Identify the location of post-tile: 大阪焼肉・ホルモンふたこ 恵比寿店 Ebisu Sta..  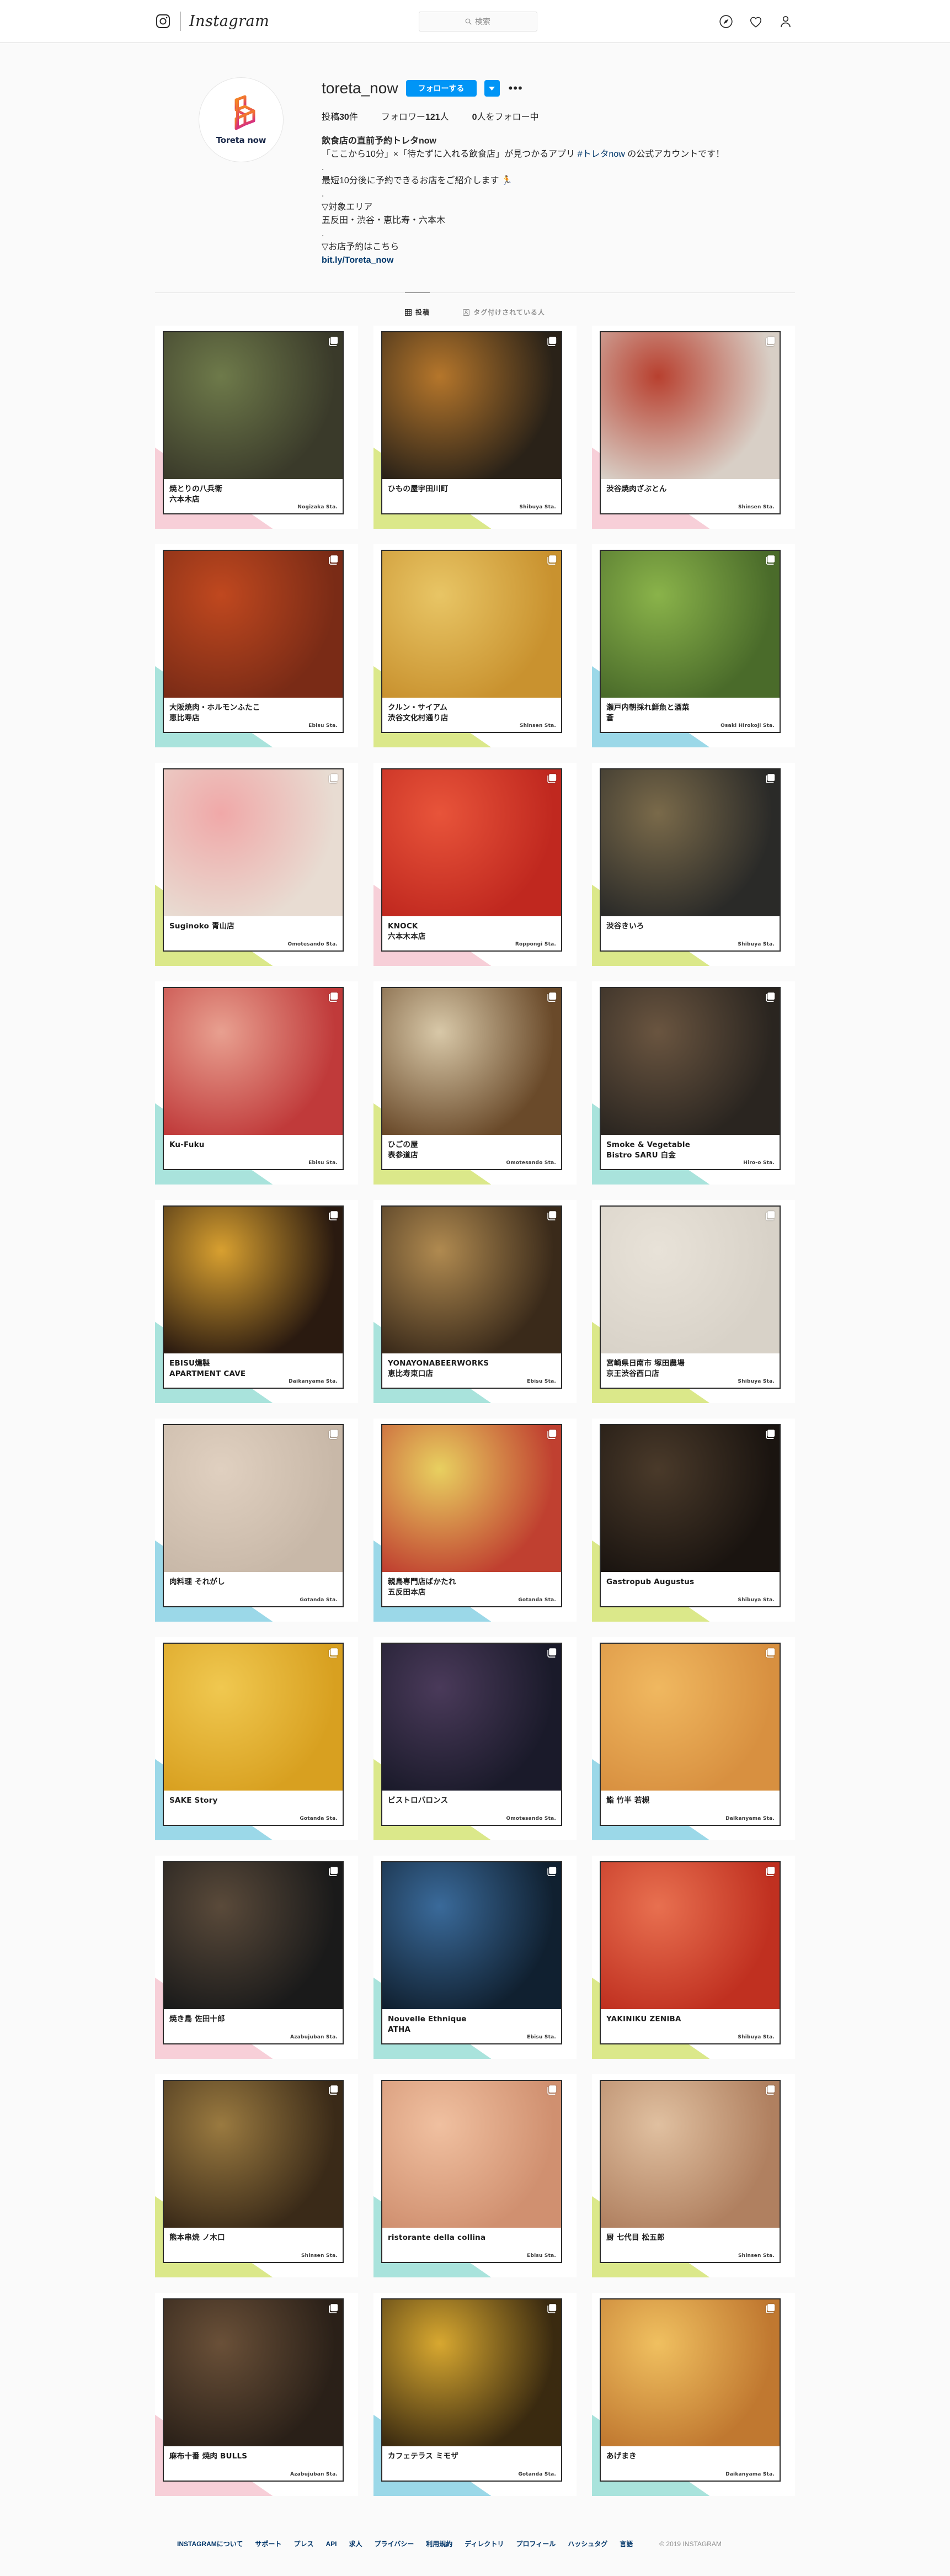
(256, 645).